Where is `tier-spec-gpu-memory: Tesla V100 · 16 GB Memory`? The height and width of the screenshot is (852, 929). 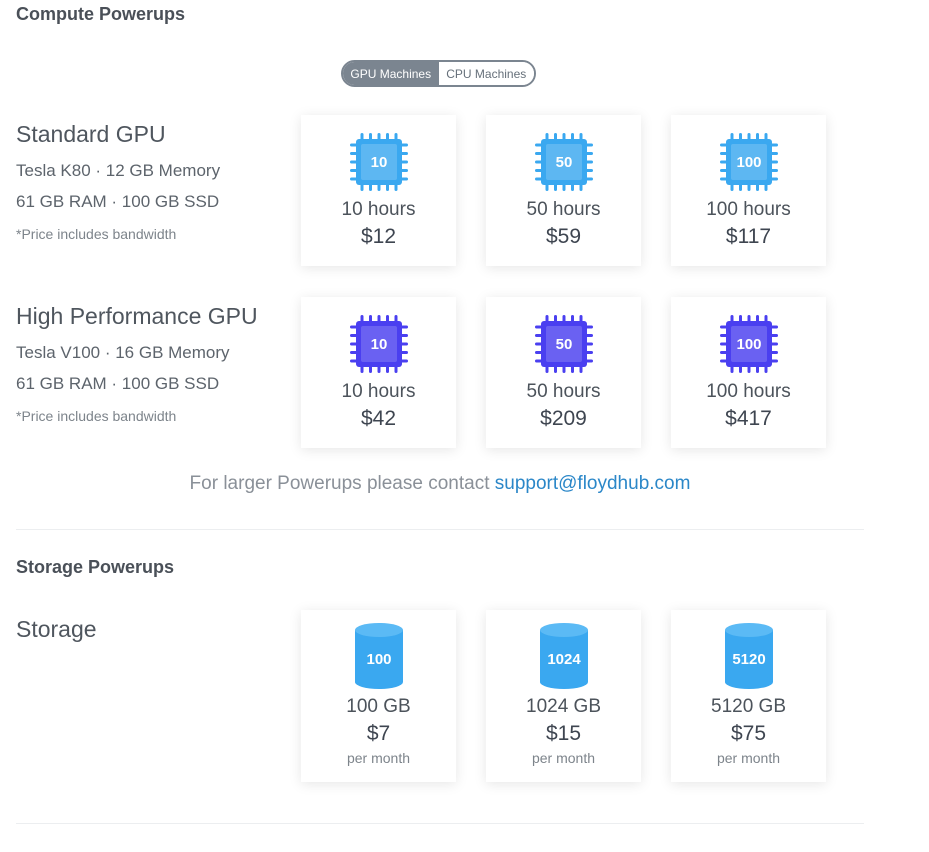 tier-spec-gpu-memory: Tesla V100 · 16 GB Memory is located at coordinates (123, 352).